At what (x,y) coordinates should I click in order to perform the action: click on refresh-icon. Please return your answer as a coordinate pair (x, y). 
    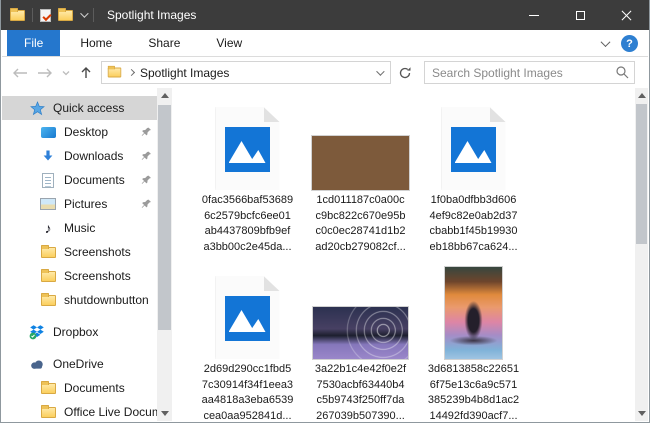
    Looking at the image, I should click on (405, 72).